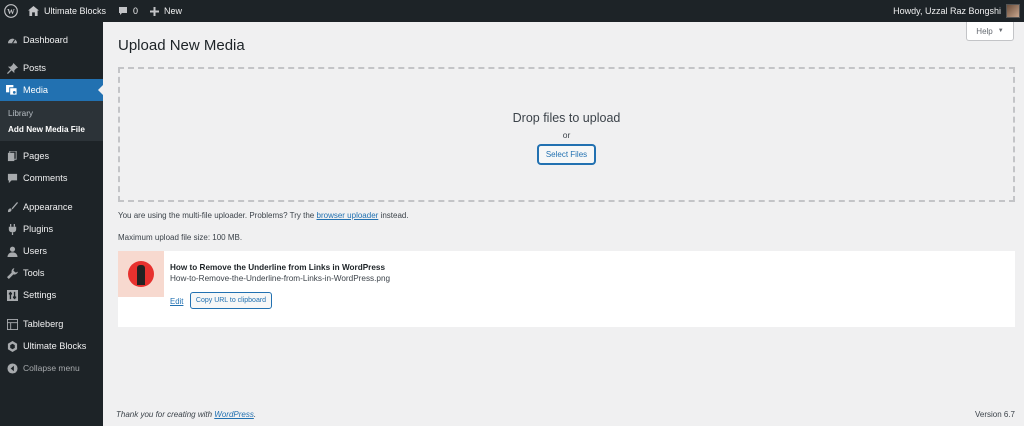 The height and width of the screenshot is (426, 1024). What do you see at coordinates (12, 207) in the screenshot?
I see `brush-icon` at bounding box center [12, 207].